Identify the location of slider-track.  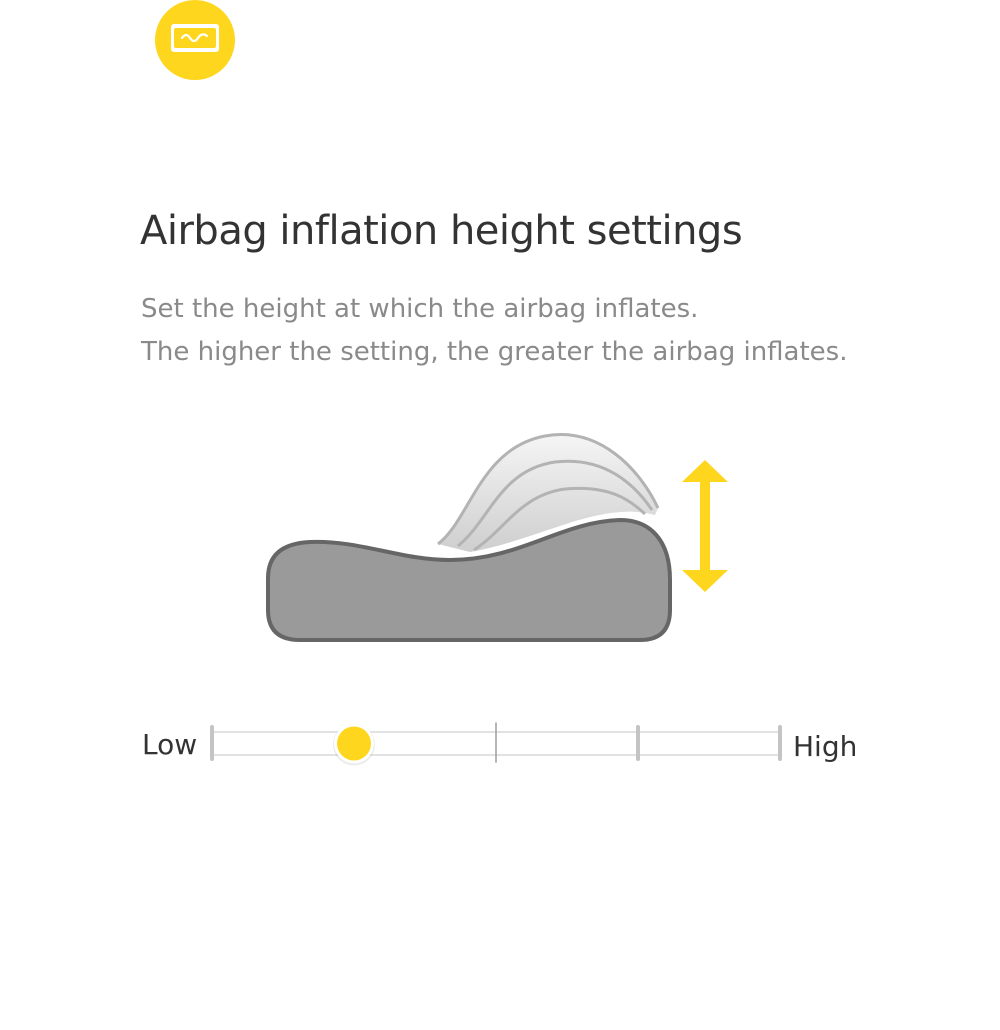
(496, 742).